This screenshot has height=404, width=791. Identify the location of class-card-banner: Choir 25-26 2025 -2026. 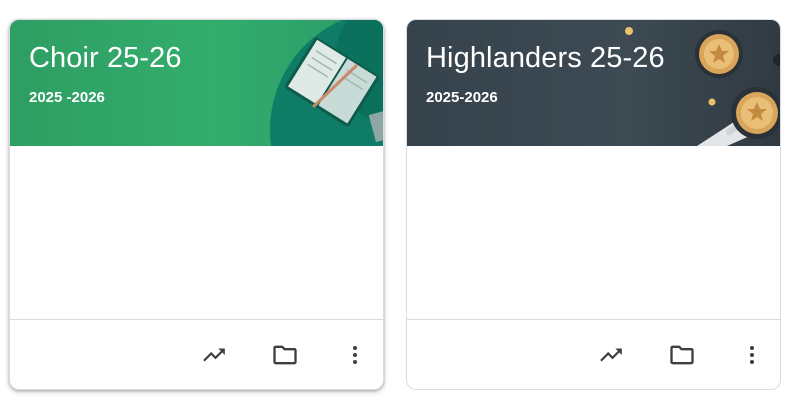
(196, 83).